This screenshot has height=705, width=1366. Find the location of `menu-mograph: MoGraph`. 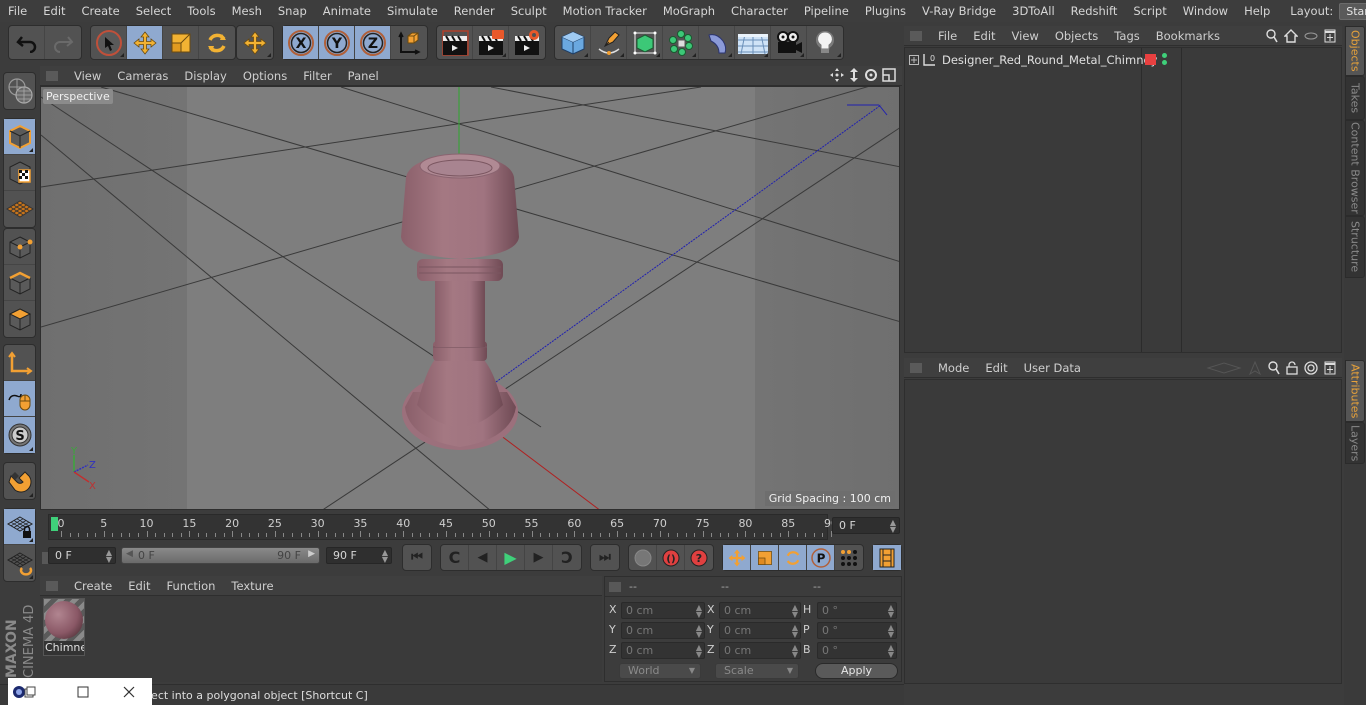

menu-mograph: MoGraph is located at coordinates (689, 11).